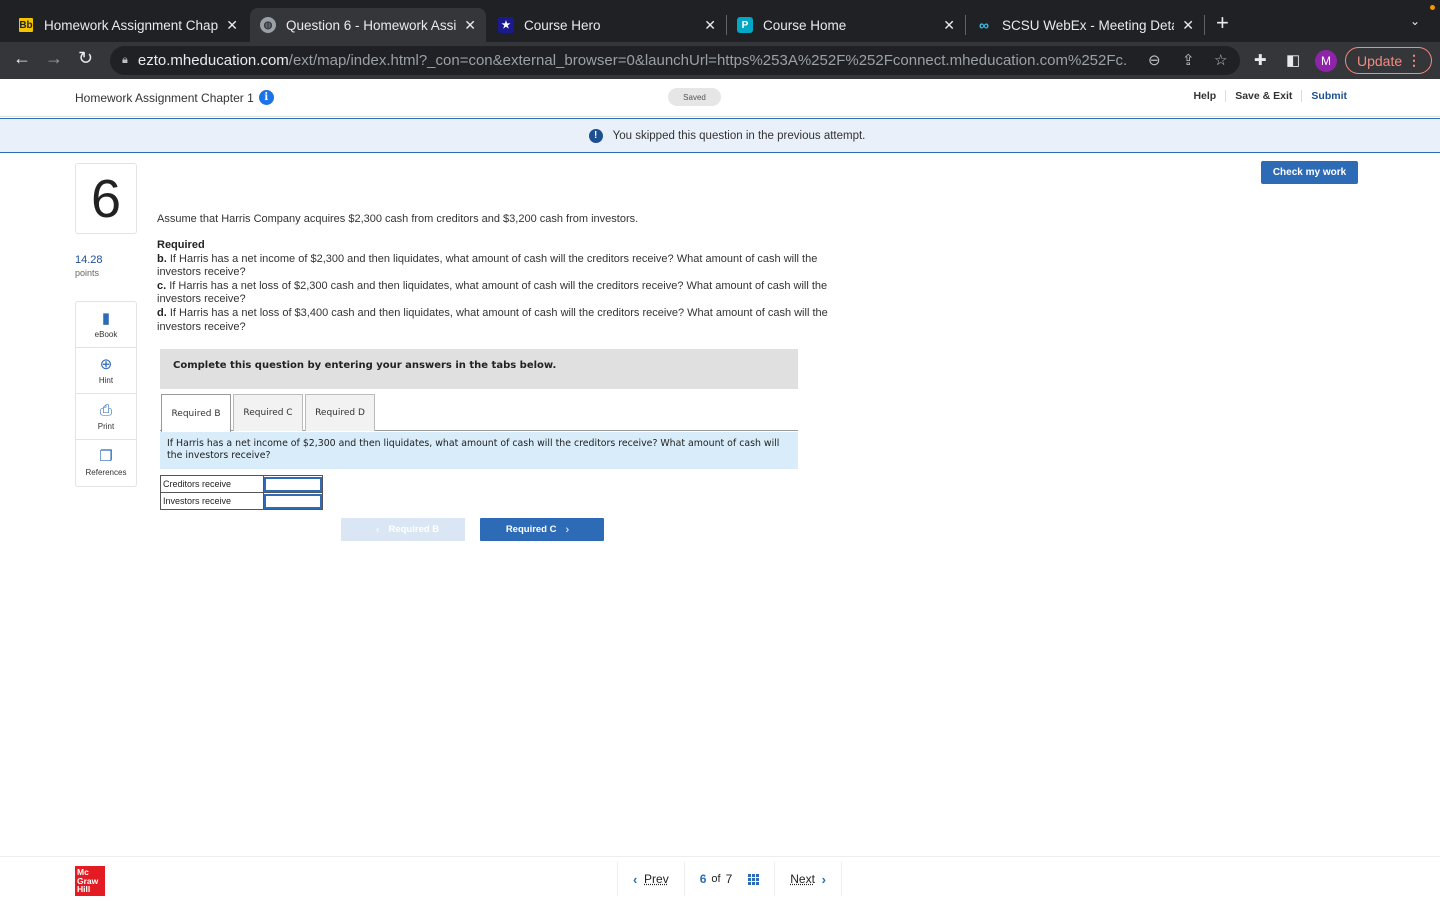 The image size is (1440, 901). I want to click on row-label: Creditors receive, so click(212, 484).